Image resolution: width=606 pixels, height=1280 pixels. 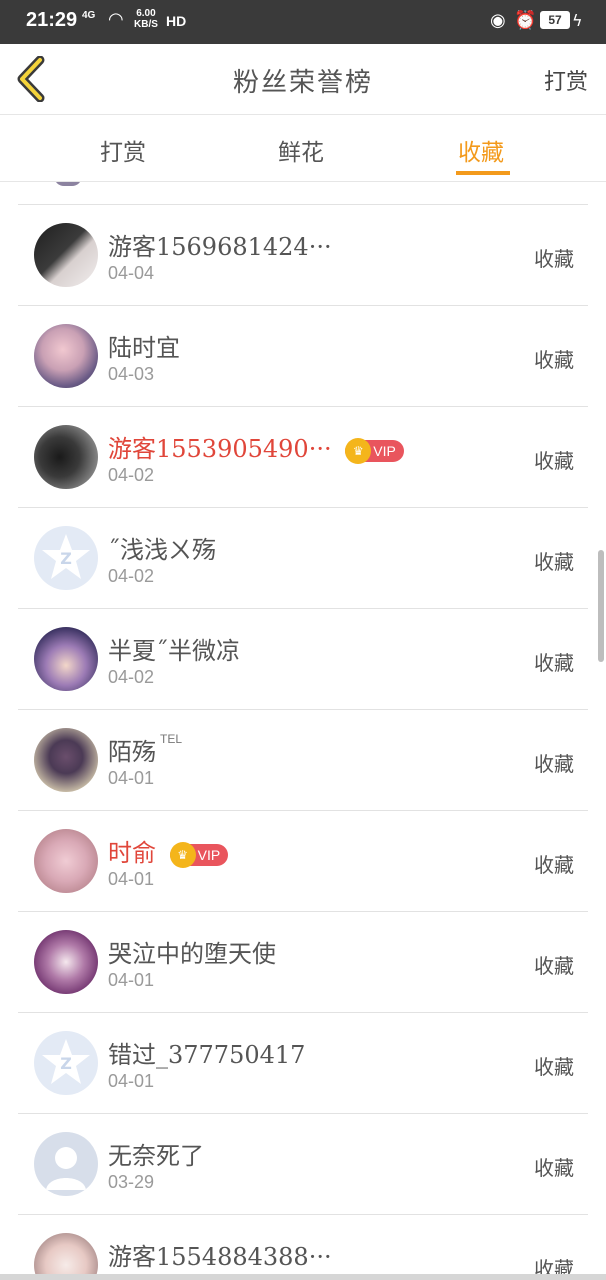 I want to click on user-name: 游客1554884388···, so click(x=220, y=1257).